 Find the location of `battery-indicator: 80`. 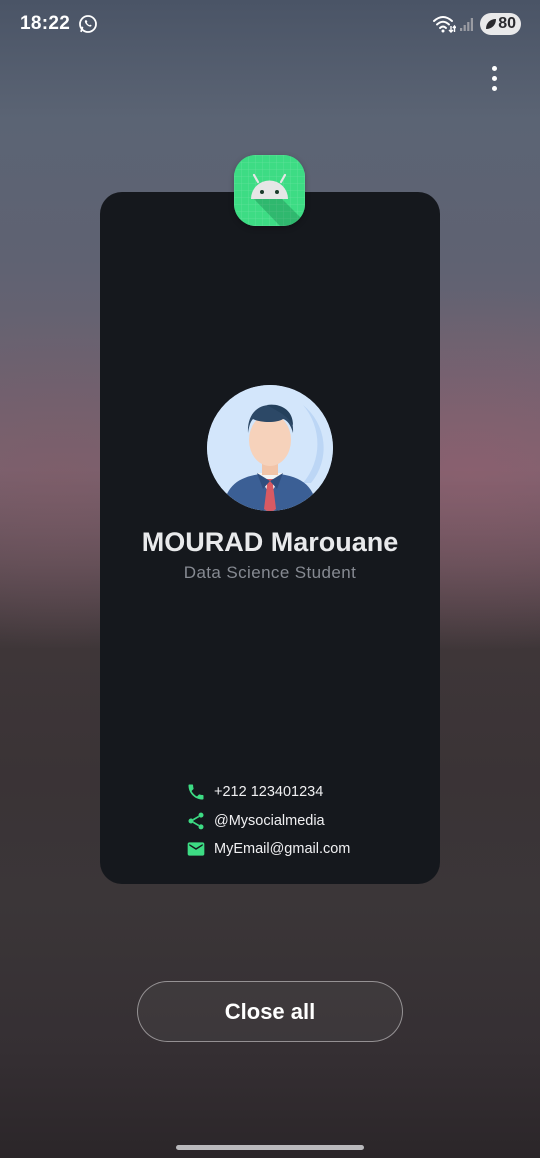

battery-indicator: 80 is located at coordinates (500, 24).